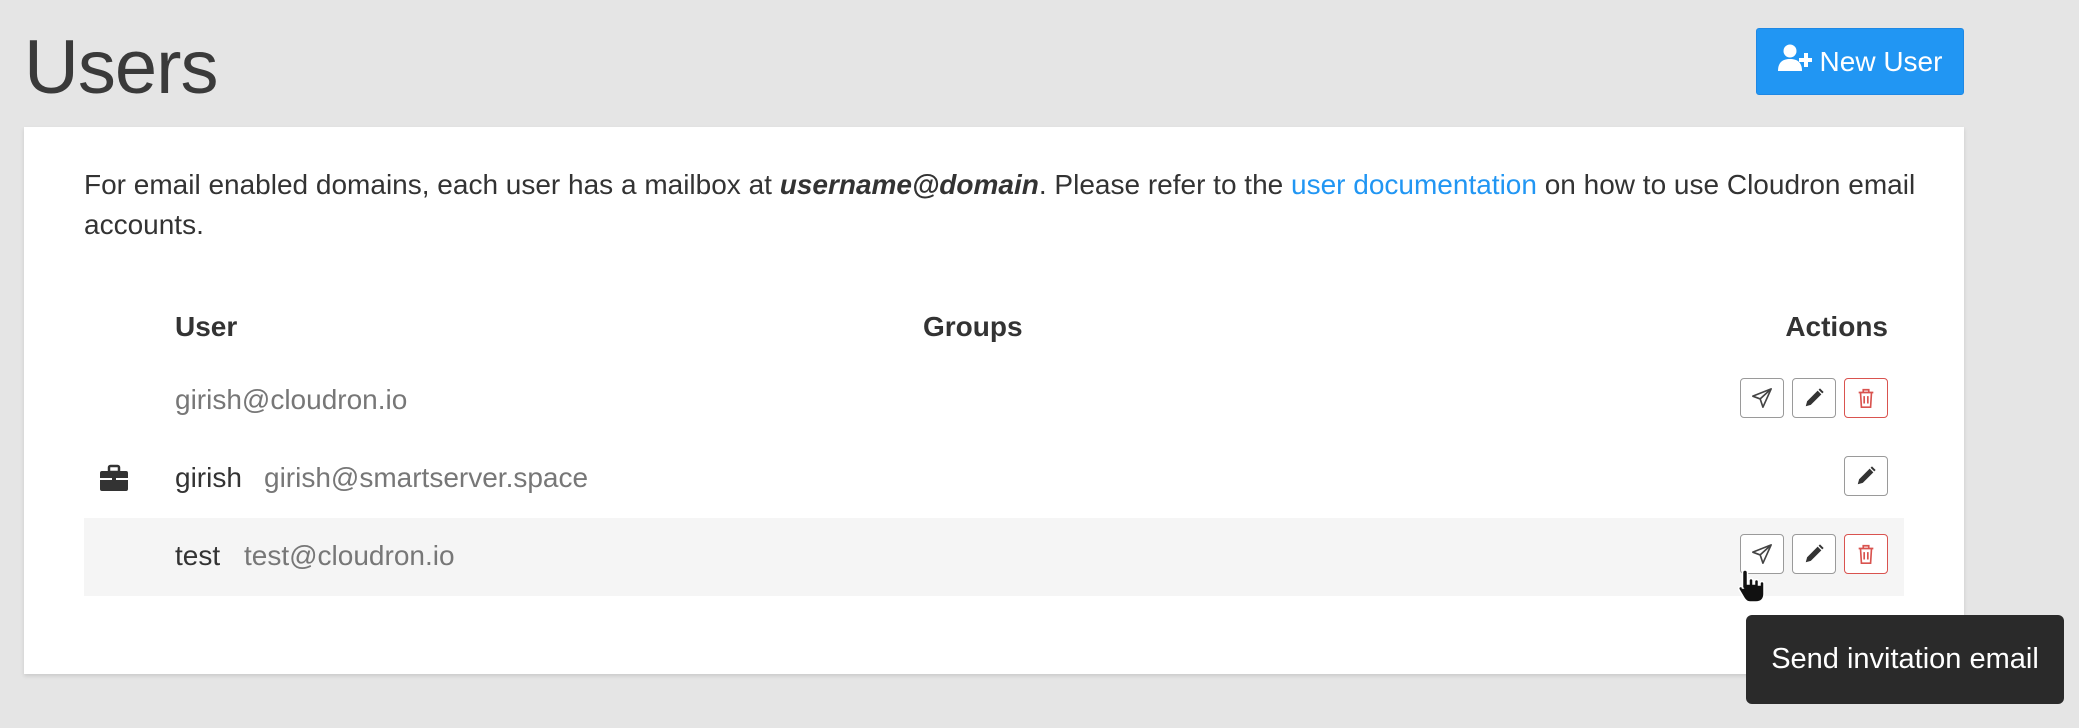  What do you see at coordinates (206, 326) in the screenshot?
I see `column-header-user: User` at bounding box center [206, 326].